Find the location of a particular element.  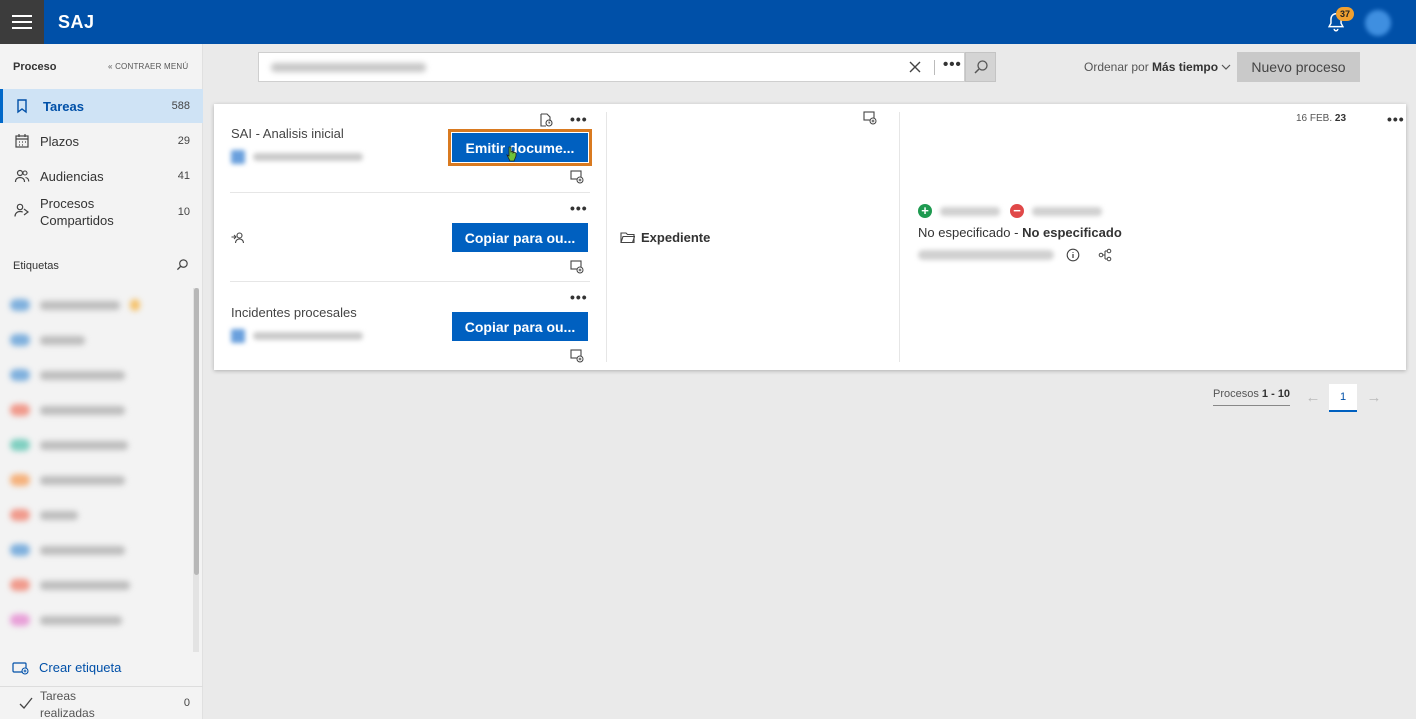

info-icon is located at coordinates (1073, 255).